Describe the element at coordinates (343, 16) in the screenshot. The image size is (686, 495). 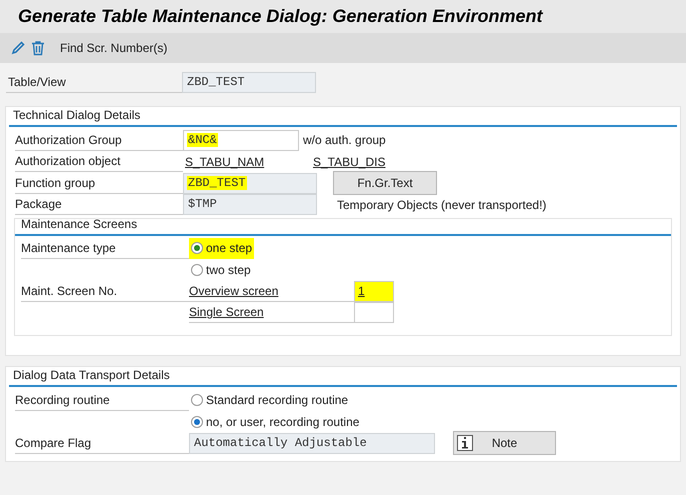
I see `window-title: Generate Table Maintenance Dialog: Generation Environment` at that location.